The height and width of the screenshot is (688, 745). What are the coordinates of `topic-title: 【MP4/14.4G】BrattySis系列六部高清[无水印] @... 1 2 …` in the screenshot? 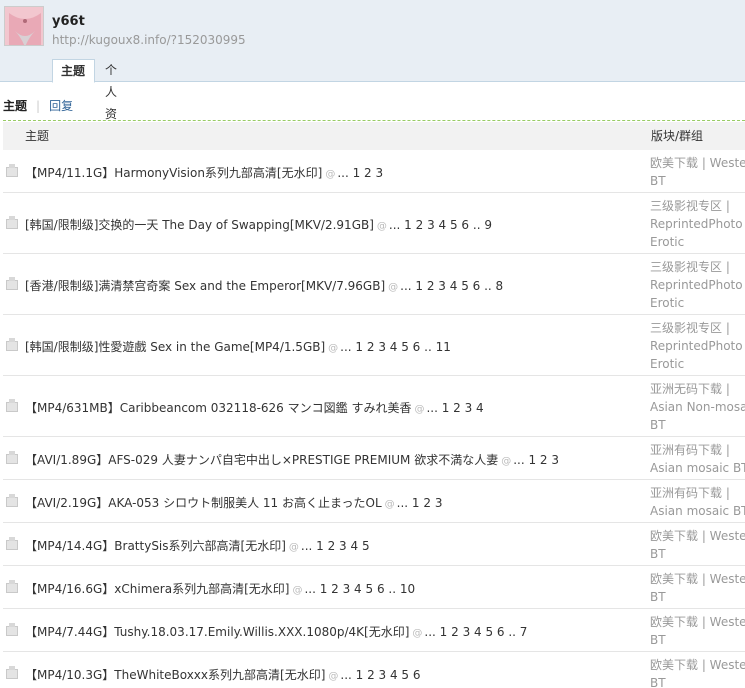 It's located at (197, 545).